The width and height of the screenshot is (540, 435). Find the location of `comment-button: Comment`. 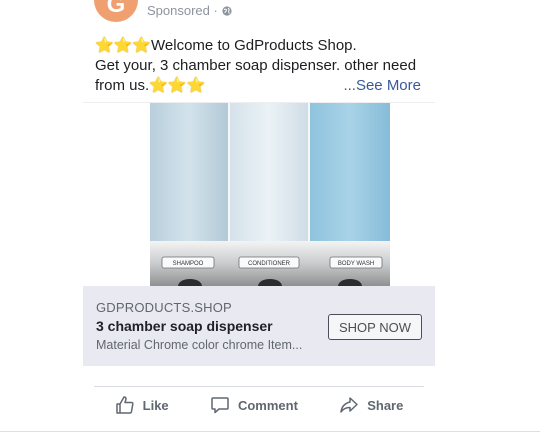

comment-button: Comment is located at coordinates (254, 405).